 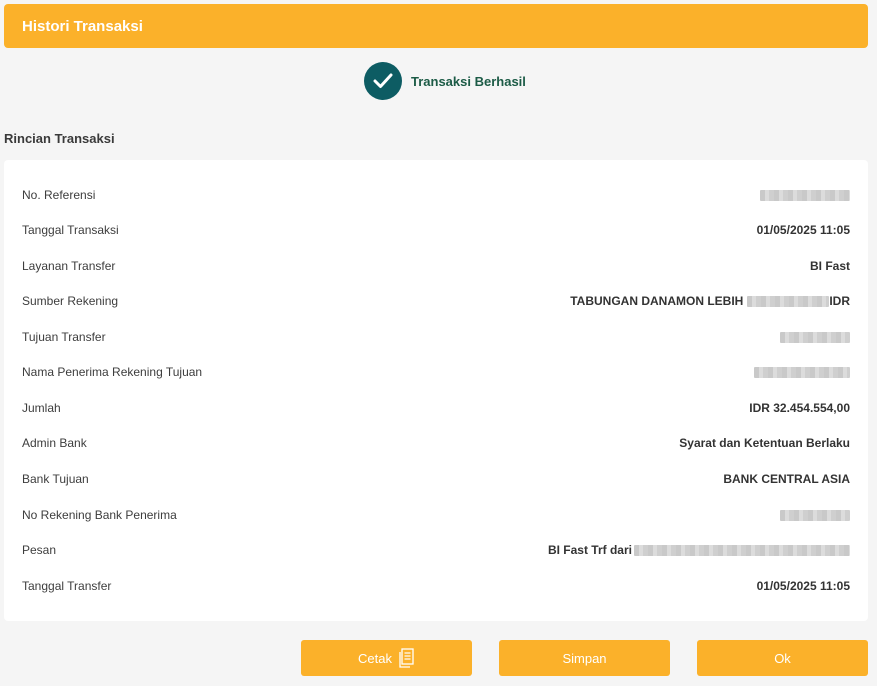 I want to click on page-title: Histori Transaksi, so click(x=82, y=26).